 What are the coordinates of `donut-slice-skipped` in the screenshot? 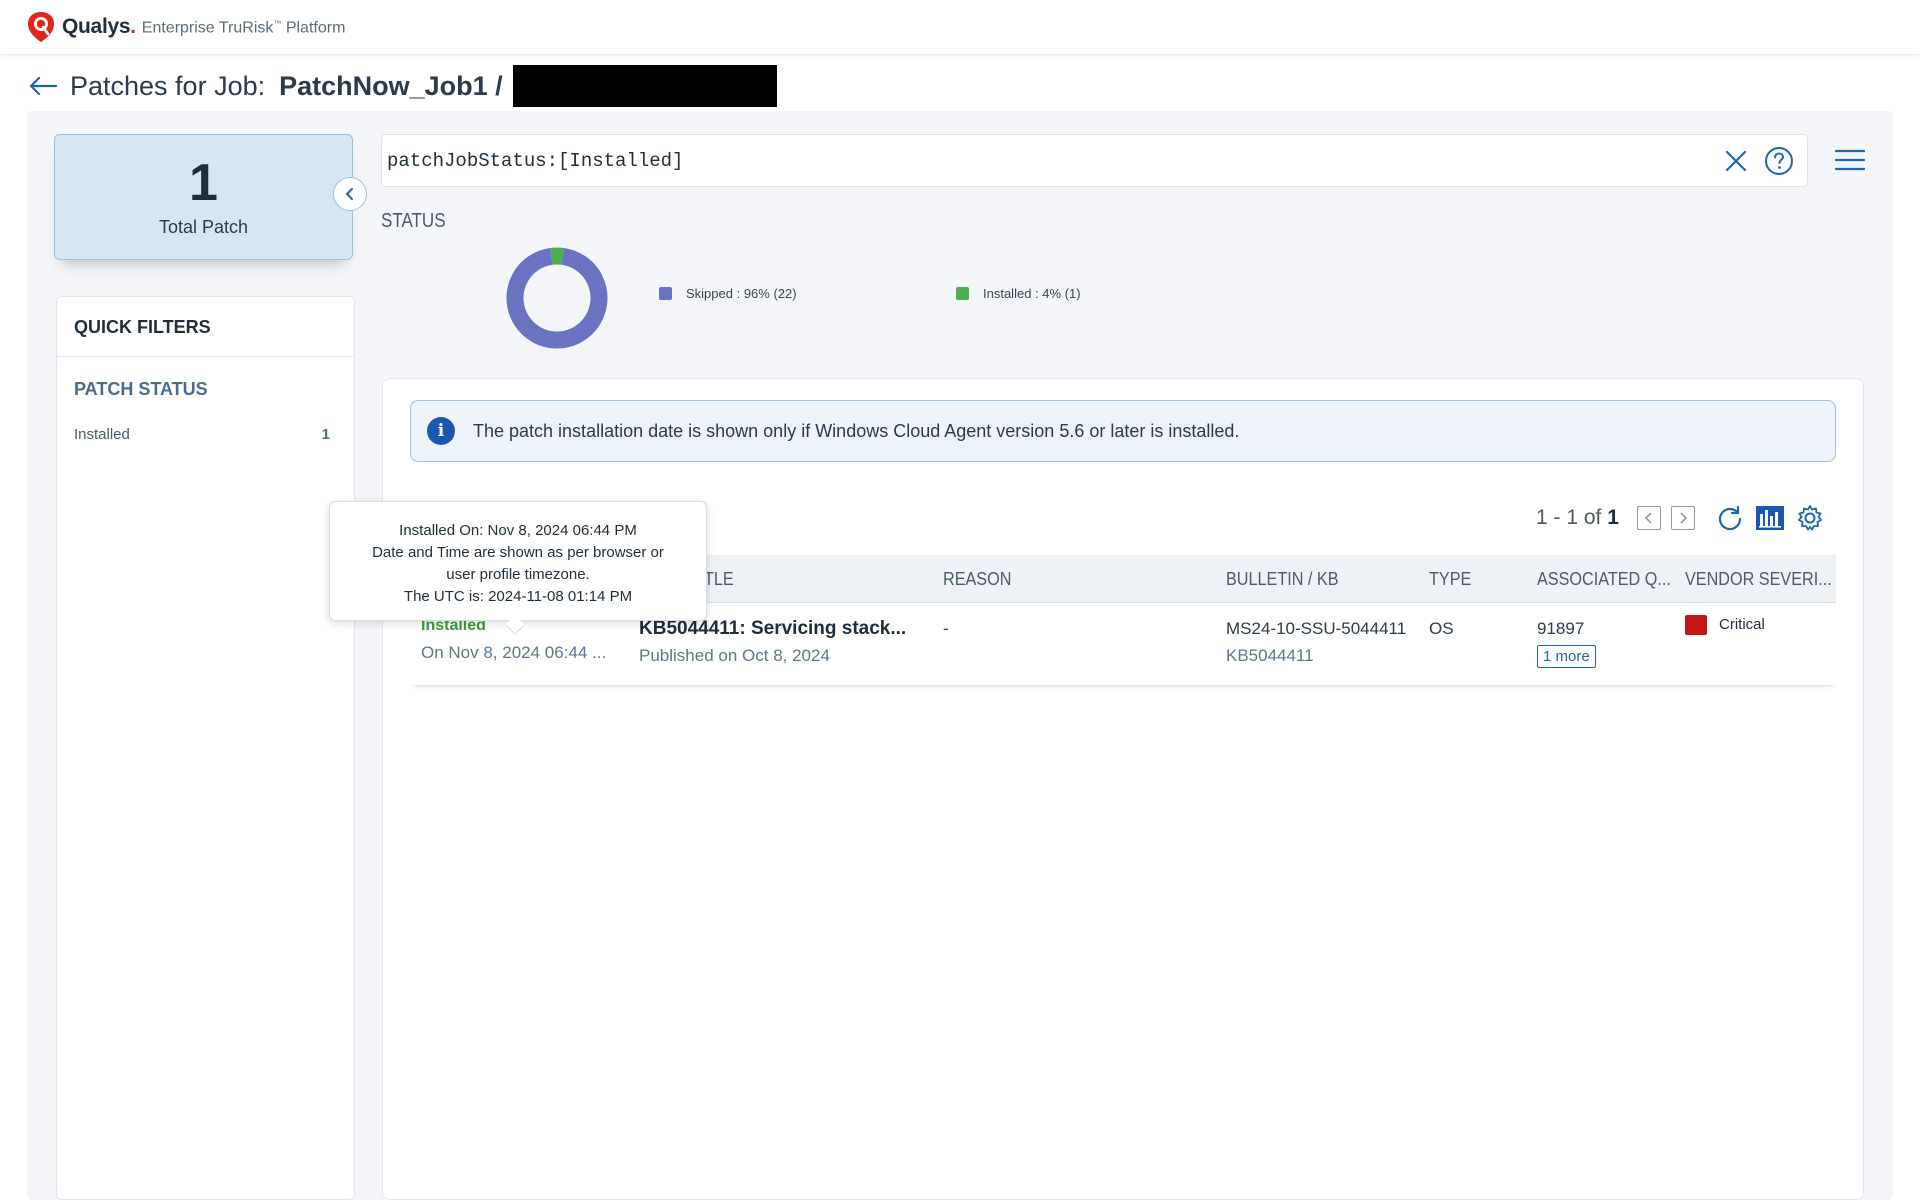 It's located at (557, 298).